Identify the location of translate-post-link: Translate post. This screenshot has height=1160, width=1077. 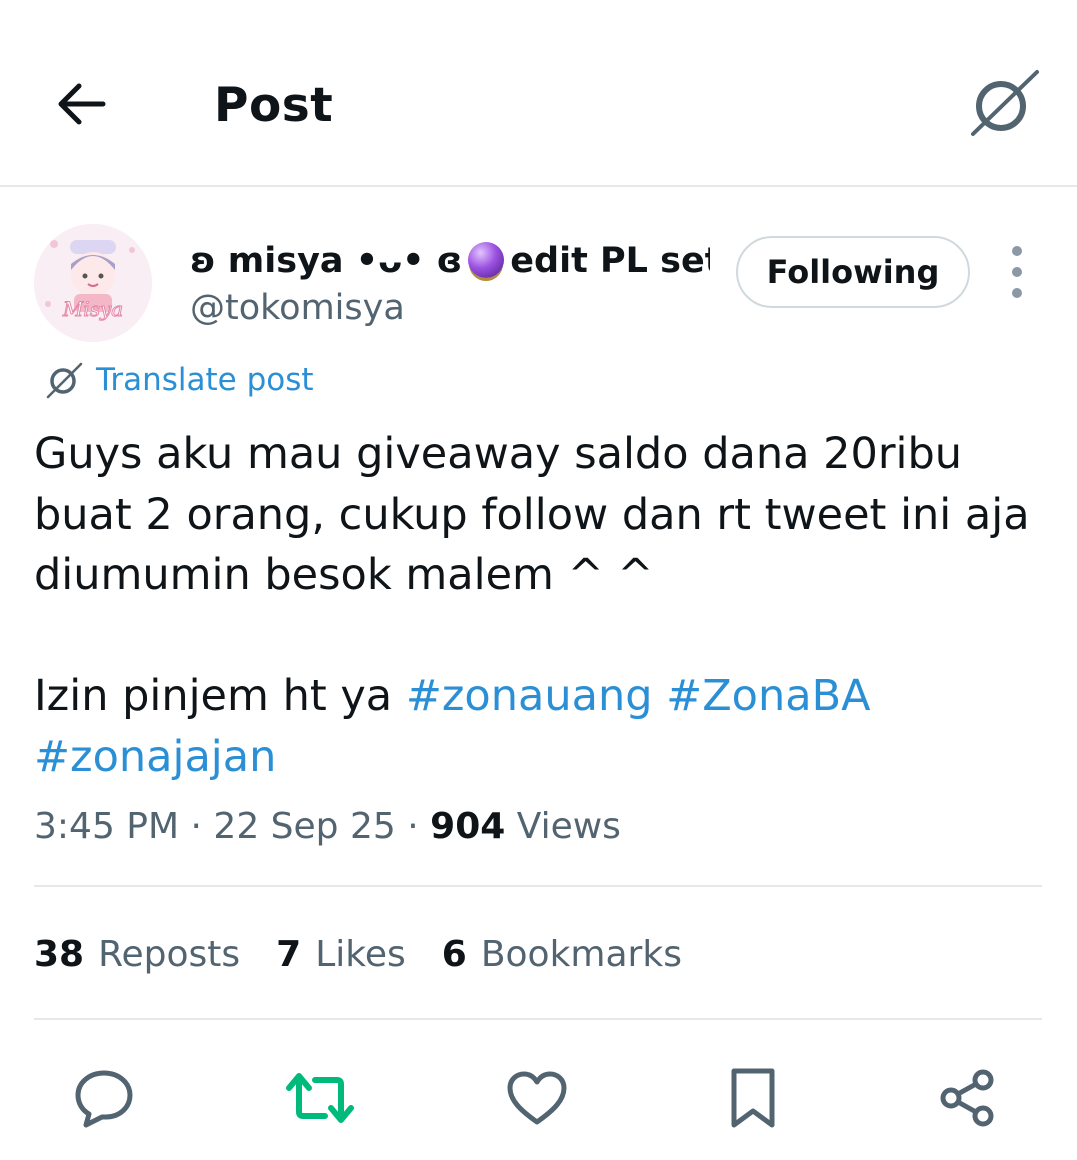
(179, 380).